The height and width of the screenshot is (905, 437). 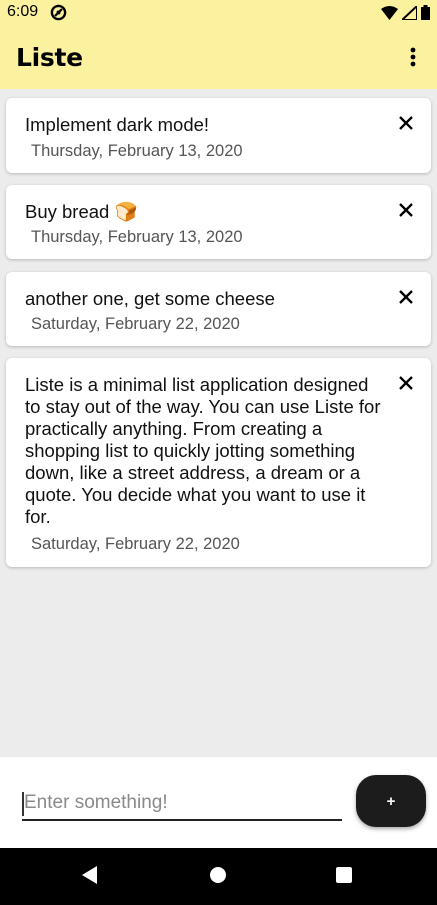 What do you see at coordinates (23, 11) in the screenshot?
I see `status-time: 6:09` at bounding box center [23, 11].